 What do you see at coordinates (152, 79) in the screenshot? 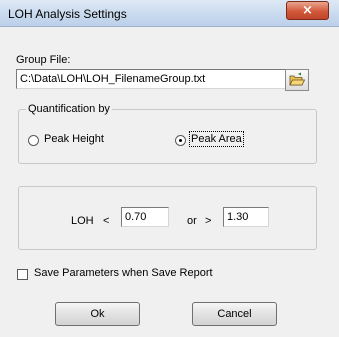
I see `group-file-input: C:\Data\LOH\LOH_FilenameGroup.txt` at bounding box center [152, 79].